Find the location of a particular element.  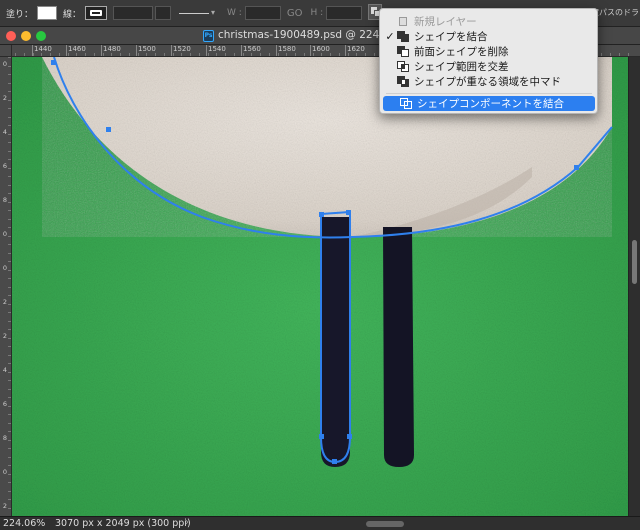

merge-shape-components-icon is located at coordinates (406, 103).